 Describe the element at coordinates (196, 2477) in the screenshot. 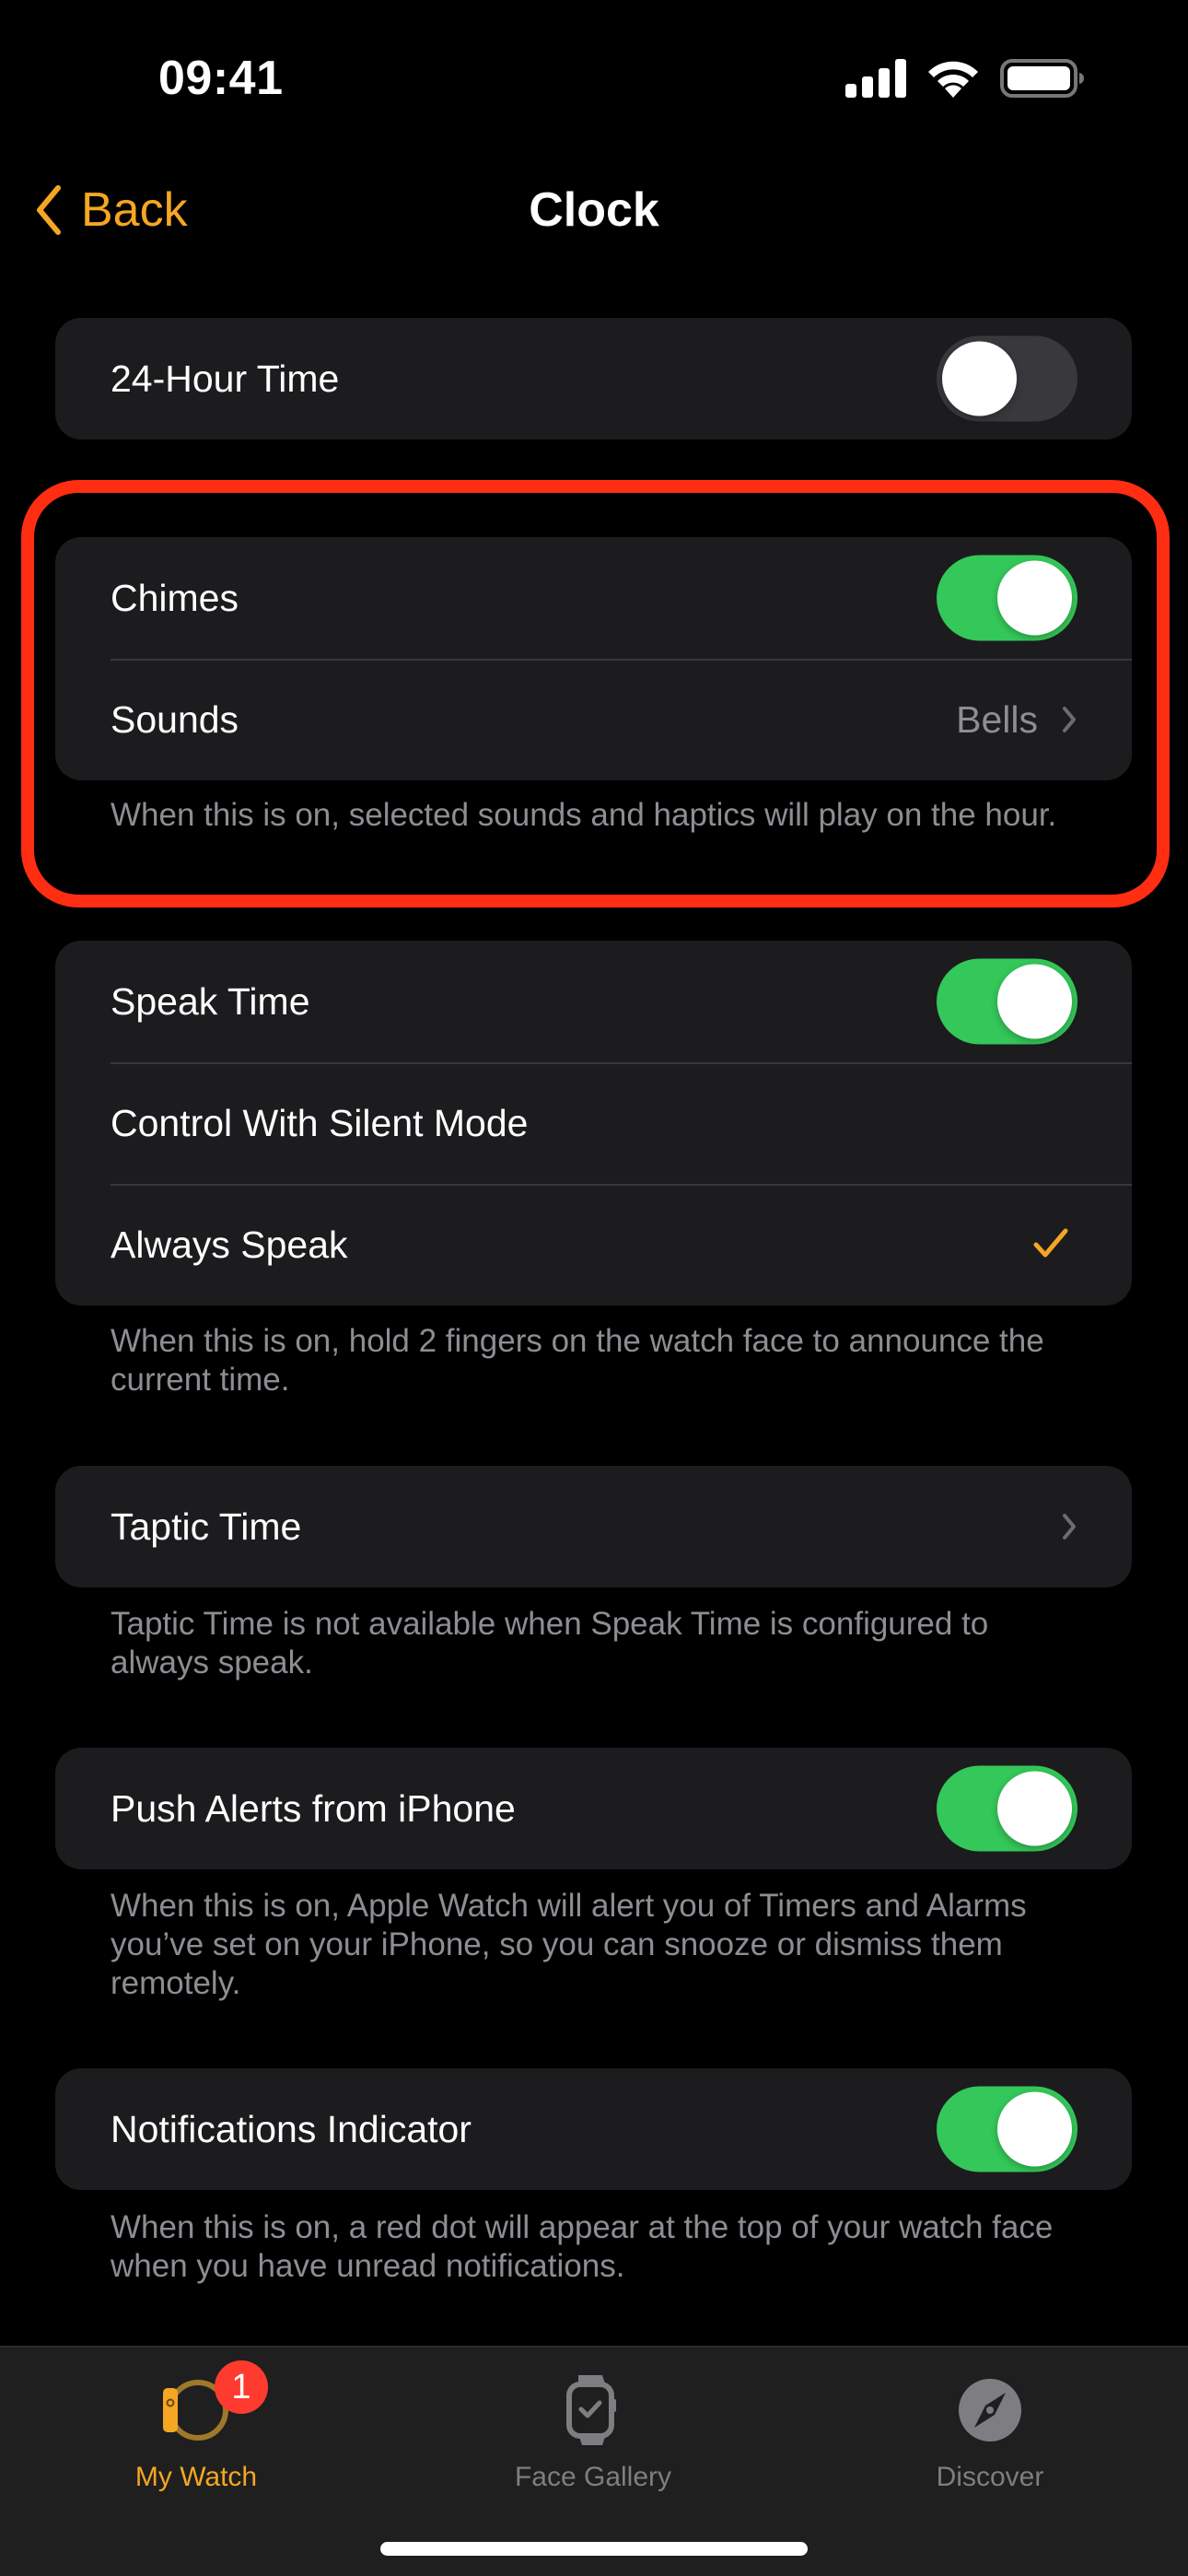

I see `tab-label: My Watch` at that location.